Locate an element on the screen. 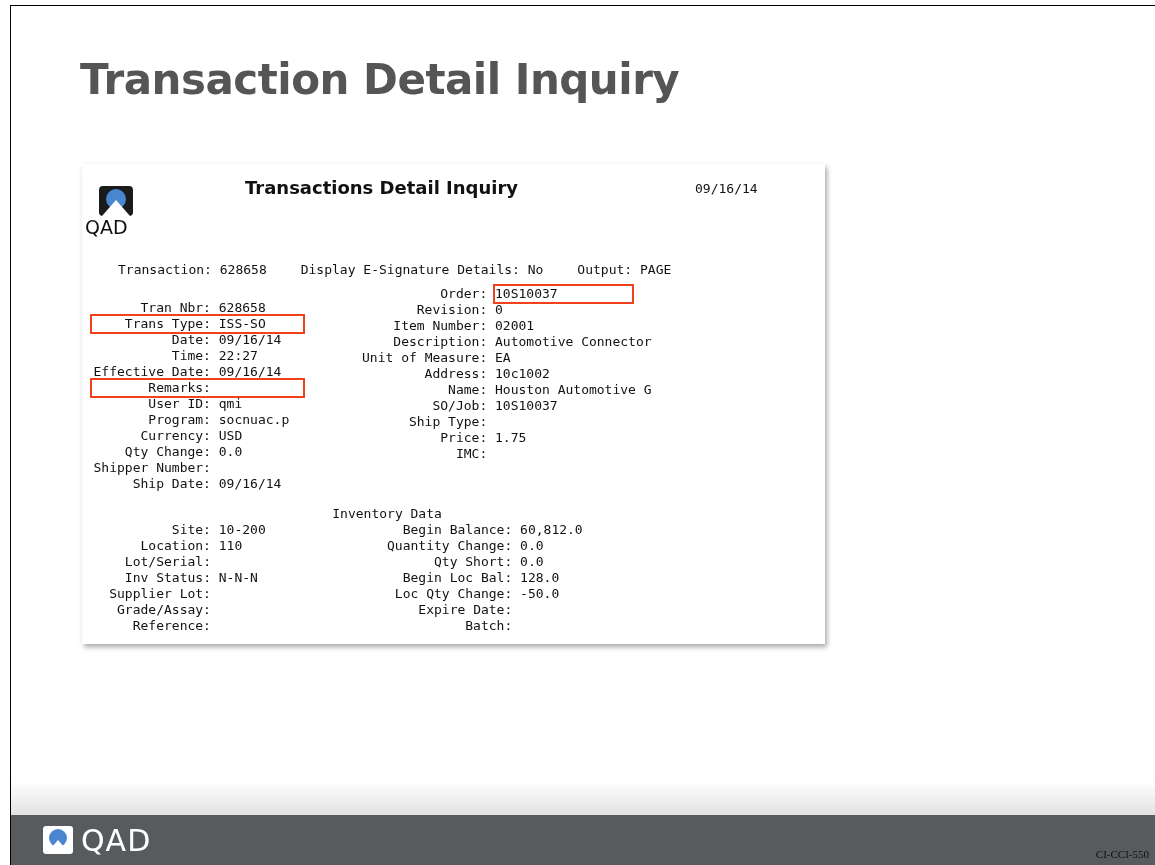 This screenshot has height=865, width=1155. field-label: Begin Balance: is located at coordinates (457, 530).